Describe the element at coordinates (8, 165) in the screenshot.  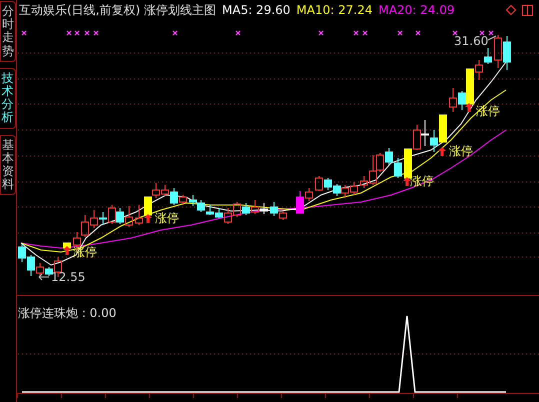
I see `sidebar-tab: 基本资料` at that location.